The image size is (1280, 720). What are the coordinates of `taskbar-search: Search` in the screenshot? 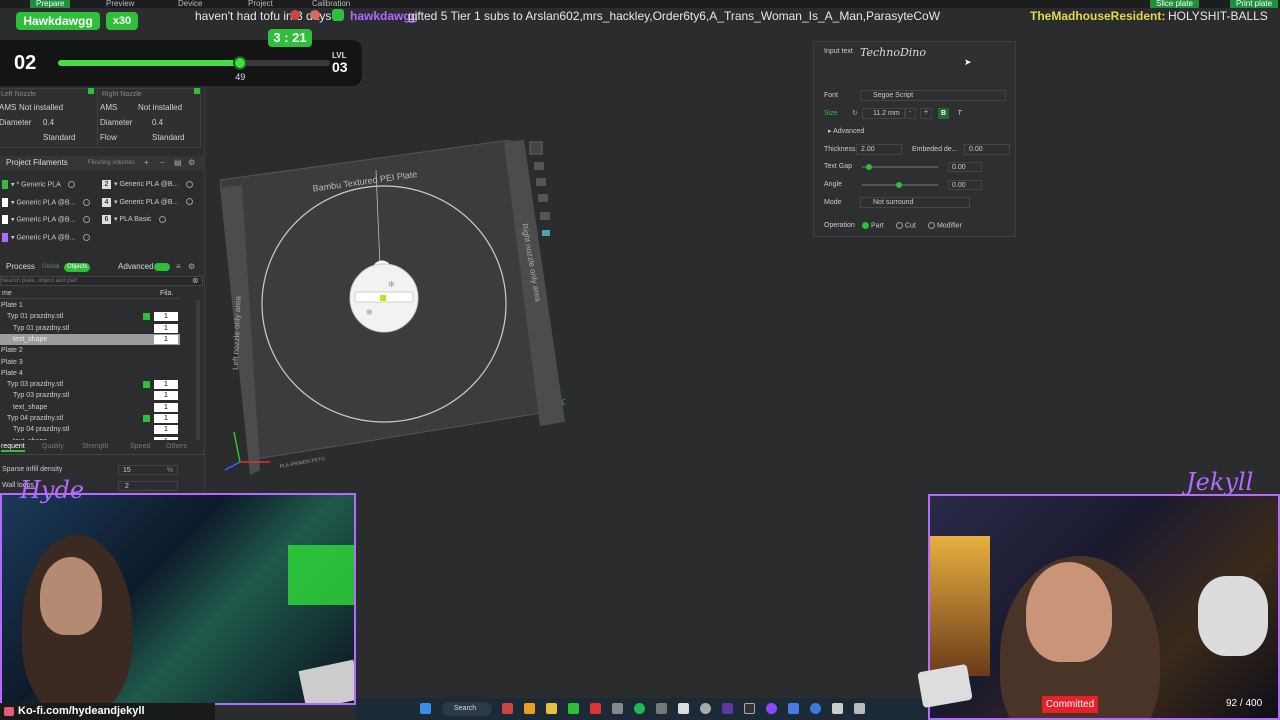 It's located at (467, 709).